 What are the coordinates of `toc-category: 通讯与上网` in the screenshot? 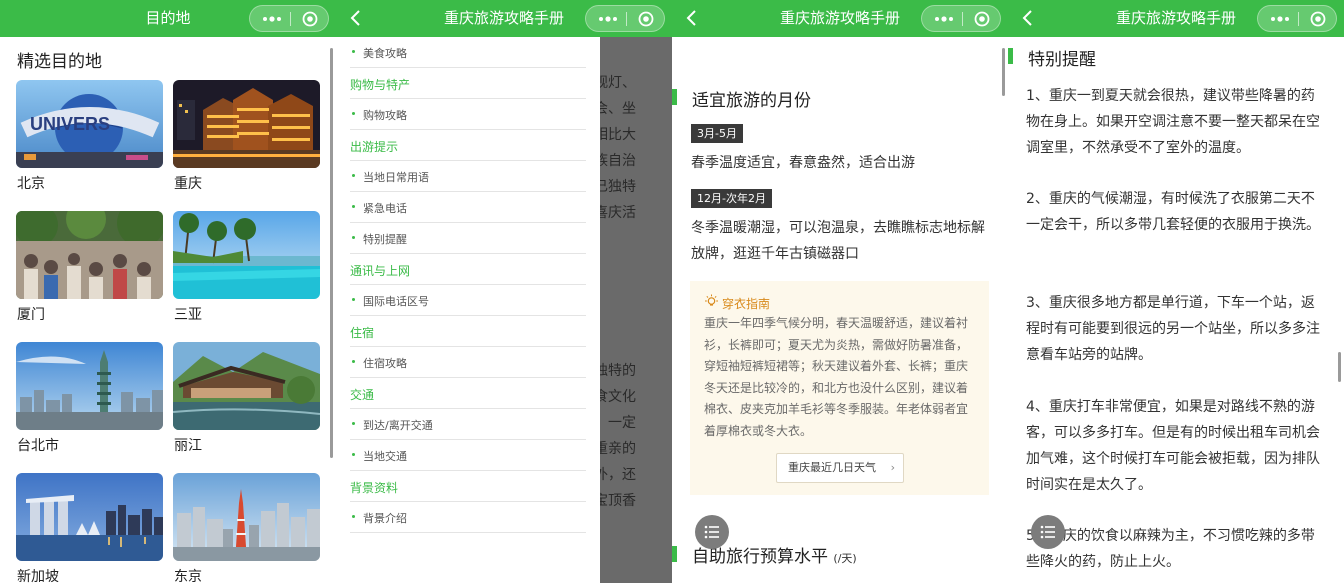 It's located at (468, 269).